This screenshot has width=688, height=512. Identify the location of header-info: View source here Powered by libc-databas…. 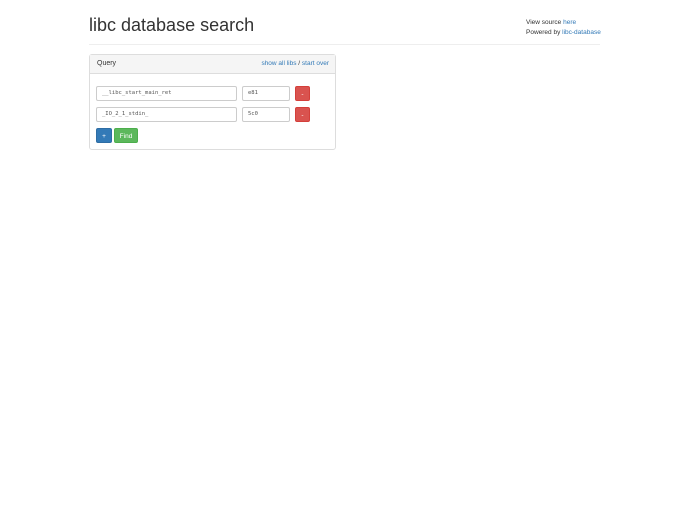
(563, 27).